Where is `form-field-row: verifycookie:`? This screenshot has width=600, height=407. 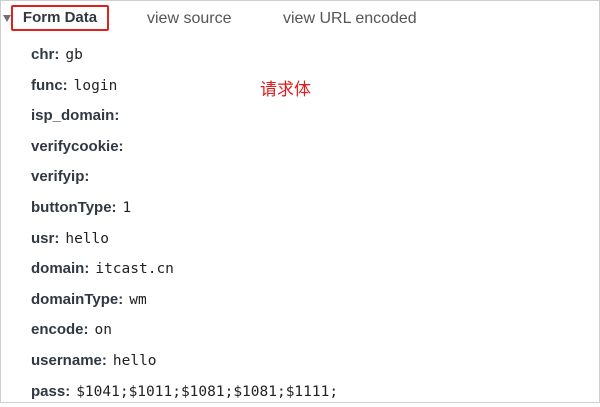
form-field-row: verifycookie: is located at coordinates (311, 147).